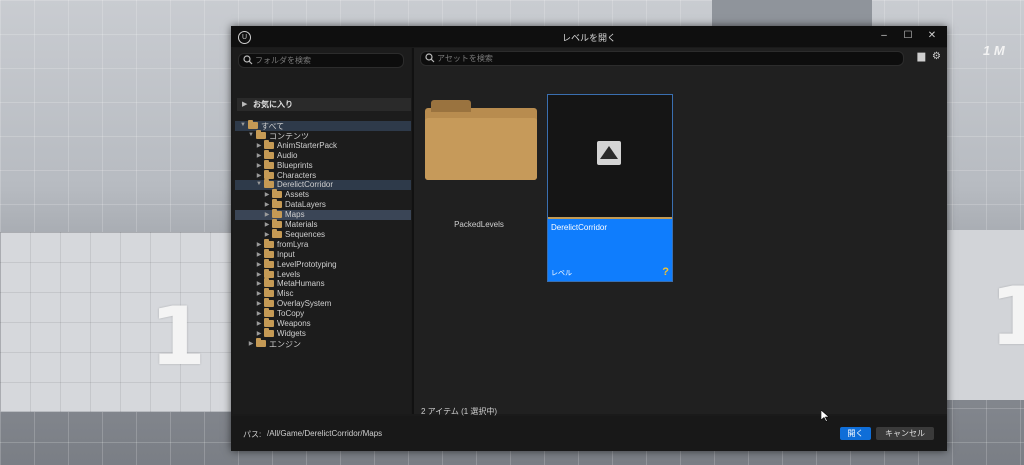 The image size is (1024, 465). What do you see at coordinates (252, 434) in the screenshot?
I see `path-label: パス:` at bounding box center [252, 434].